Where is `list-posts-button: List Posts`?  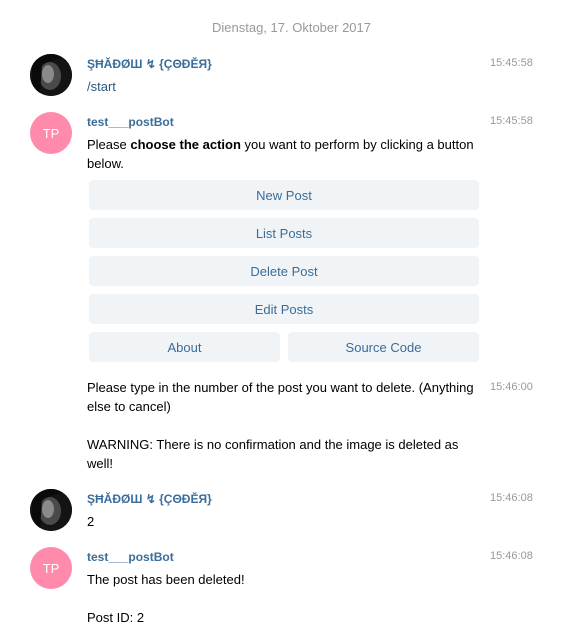 list-posts-button: List Posts is located at coordinates (284, 233).